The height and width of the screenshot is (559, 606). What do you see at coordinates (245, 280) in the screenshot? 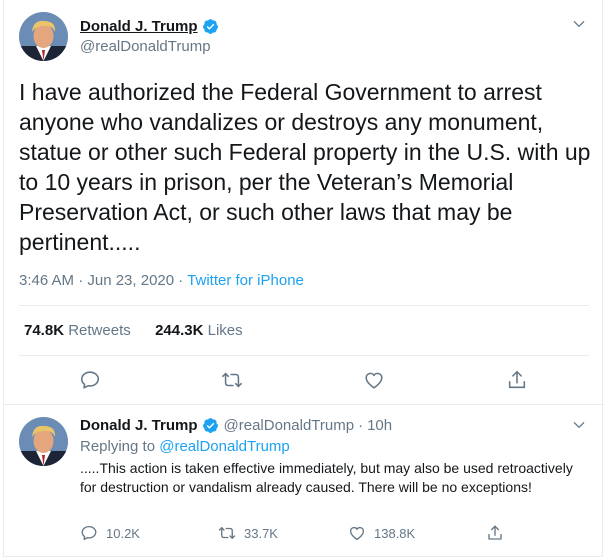
I see `tweet-source-link: Twitter for iPhone` at bounding box center [245, 280].